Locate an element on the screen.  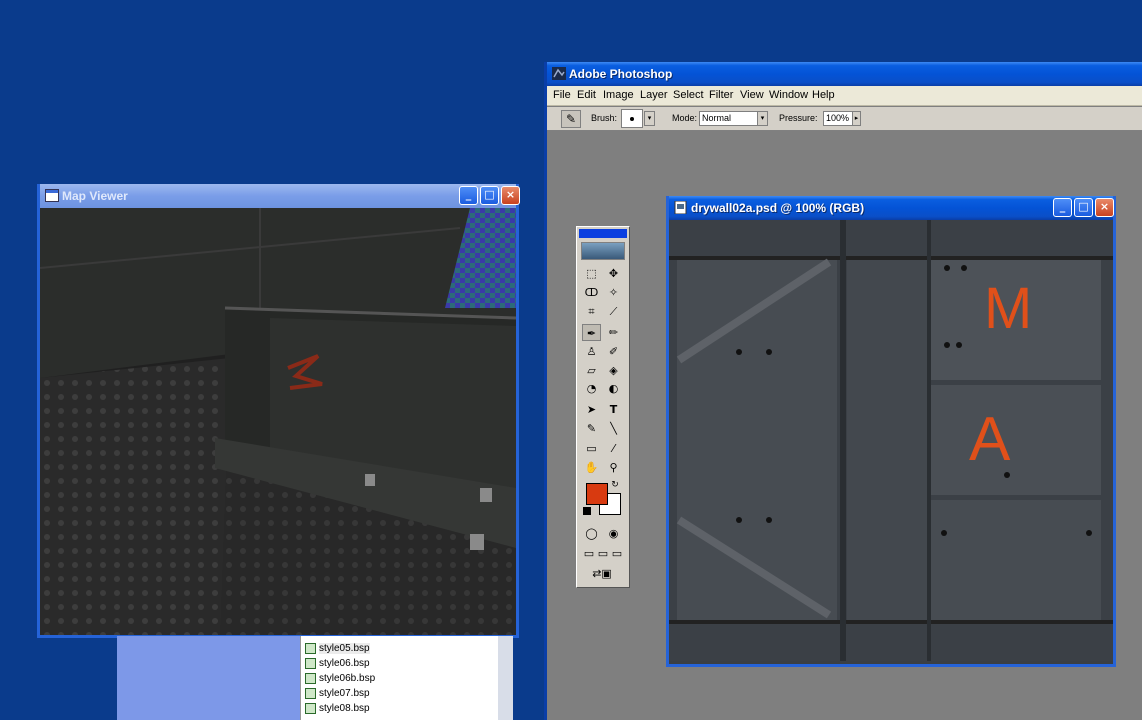
file-item: style08.bsp is located at coordinates (337, 708).